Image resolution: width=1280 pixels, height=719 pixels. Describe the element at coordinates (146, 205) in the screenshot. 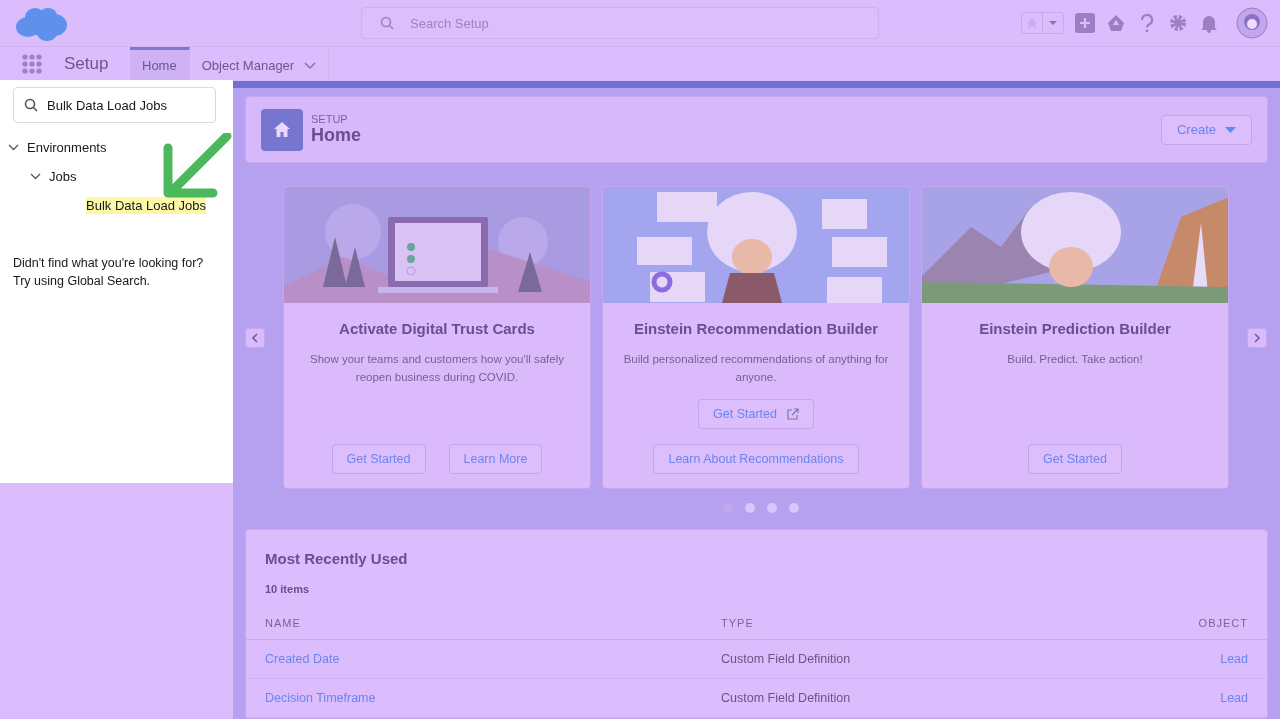

I see `tree-item: Bulk Data Load Jobs` at that location.